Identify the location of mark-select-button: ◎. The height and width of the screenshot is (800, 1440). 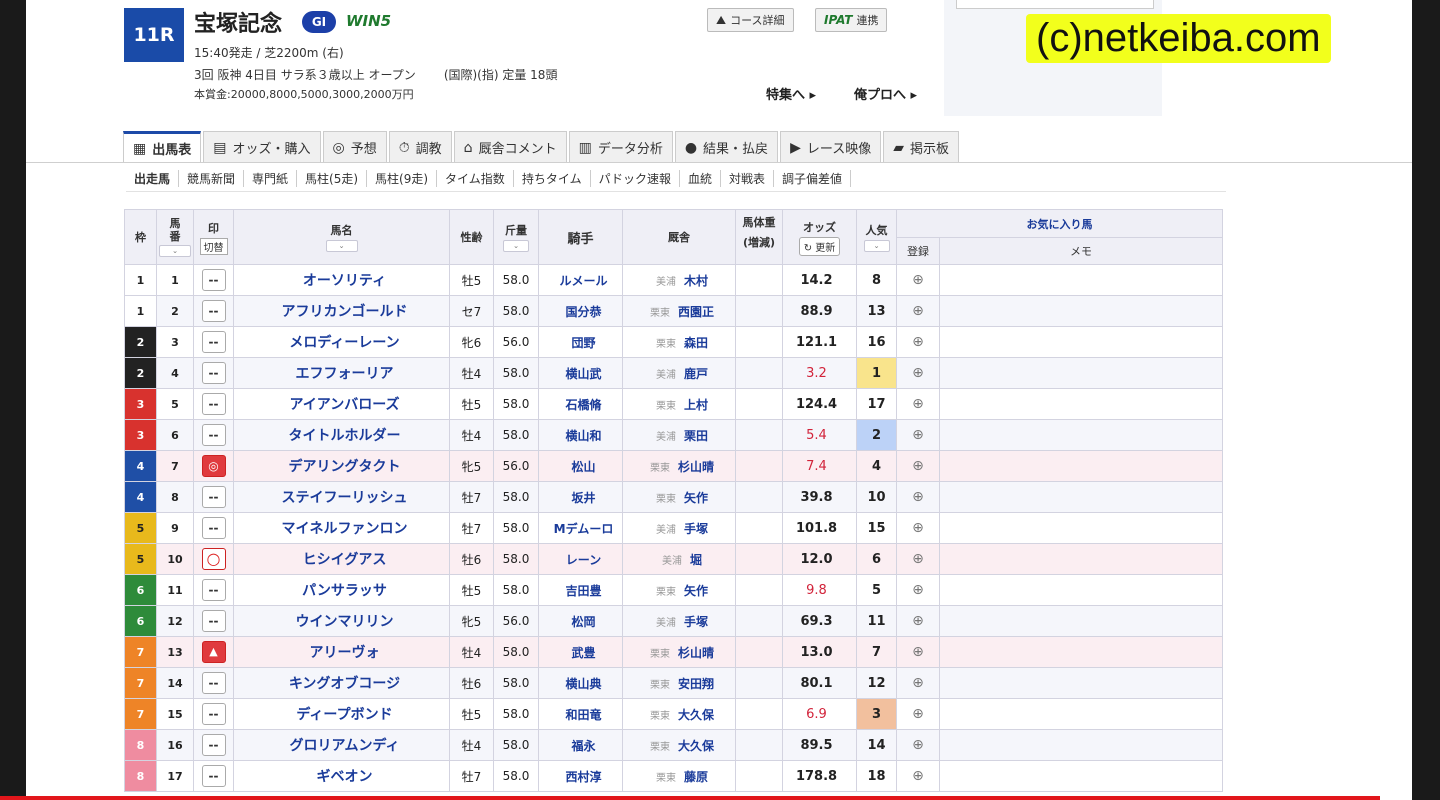
(213, 466).